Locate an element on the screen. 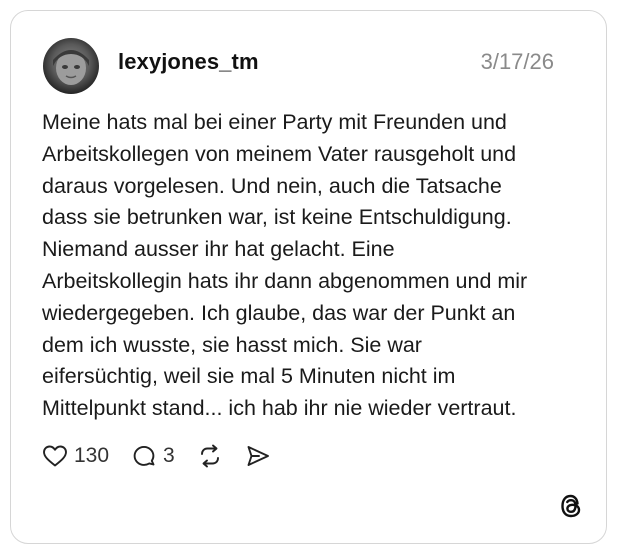  action-bar: 130 3 is located at coordinates (167, 456).